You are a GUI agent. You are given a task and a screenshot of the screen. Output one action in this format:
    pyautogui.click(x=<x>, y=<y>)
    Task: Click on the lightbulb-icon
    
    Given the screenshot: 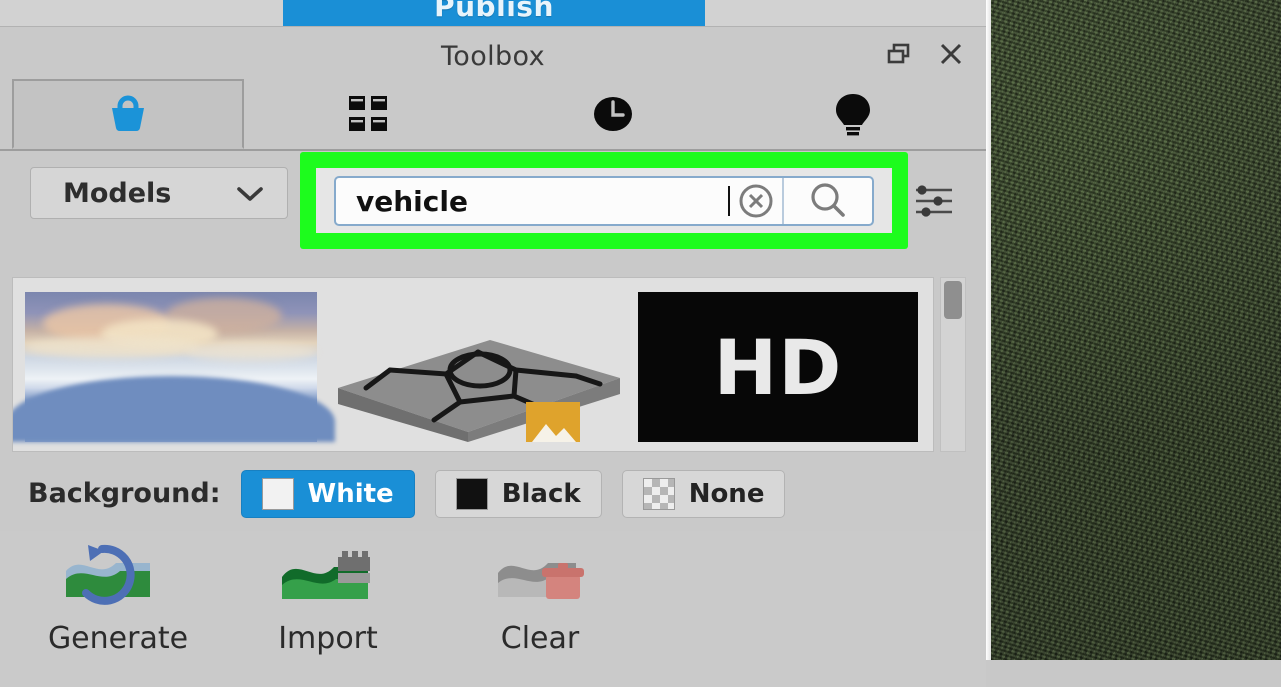 What is the action you would take?
    pyautogui.click(x=853, y=114)
    